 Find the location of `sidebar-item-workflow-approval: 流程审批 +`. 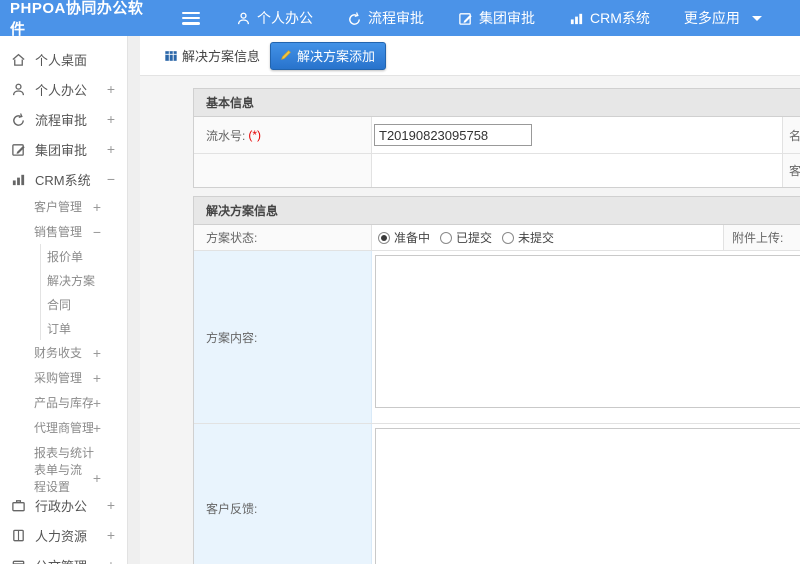

sidebar-item-workflow-approval: 流程审批 + is located at coordinates (63, 119).